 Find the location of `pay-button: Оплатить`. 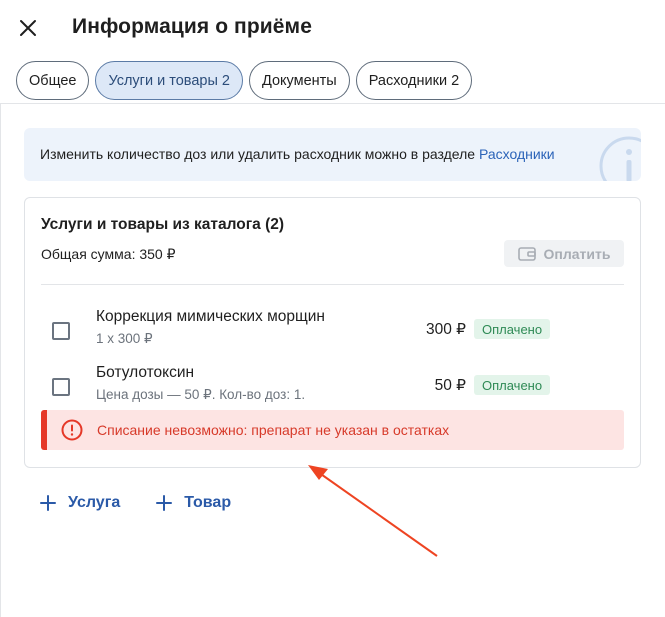

pay-button: Оплатить is located at coordinates (564, 253).